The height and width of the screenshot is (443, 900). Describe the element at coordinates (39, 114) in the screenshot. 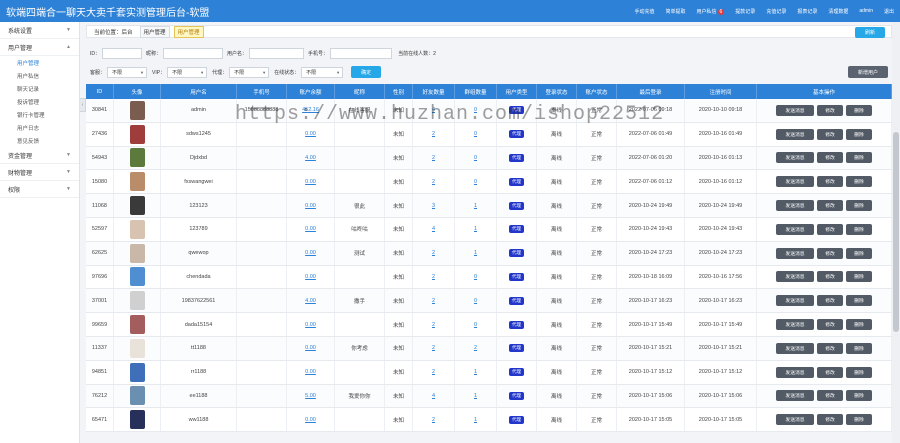

I see `sidebar-item-users-4: 银行卡管理` at that location.